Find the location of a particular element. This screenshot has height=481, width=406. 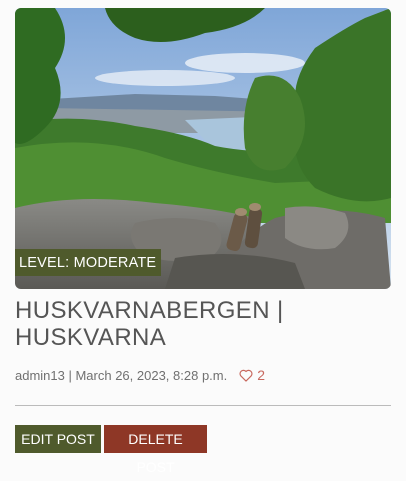

delete-post-button: DELETE POST is located at coordinates (155, 450).